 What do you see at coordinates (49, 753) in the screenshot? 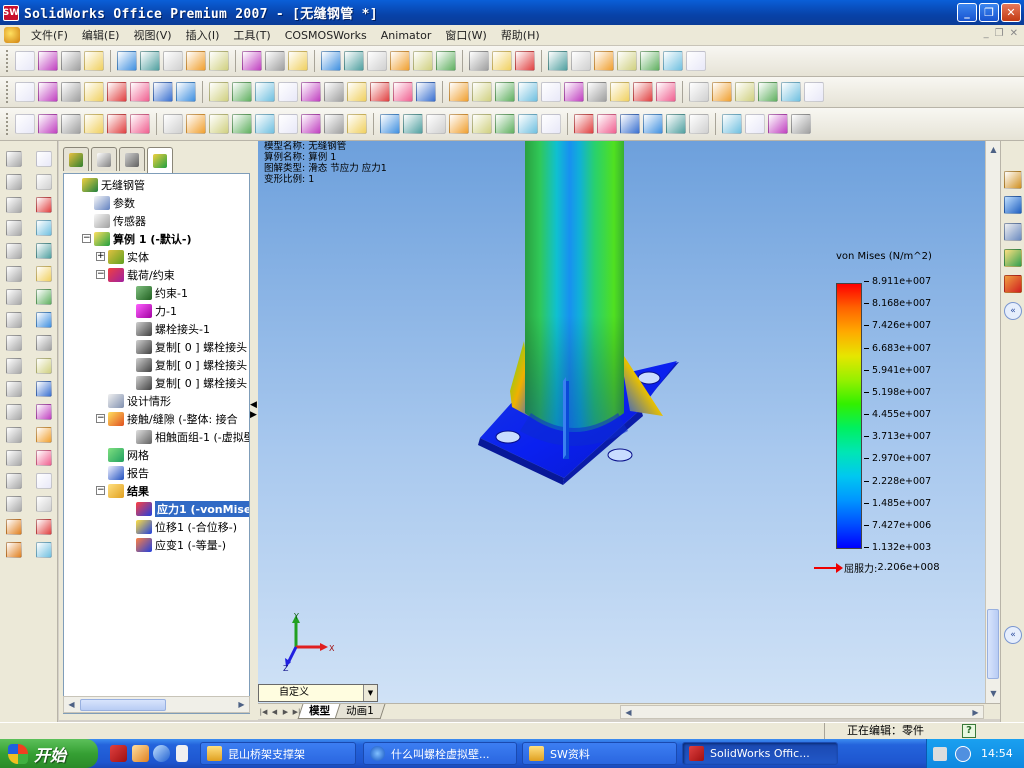
I see `start-button: 开始` at bounding box center [49, 753].